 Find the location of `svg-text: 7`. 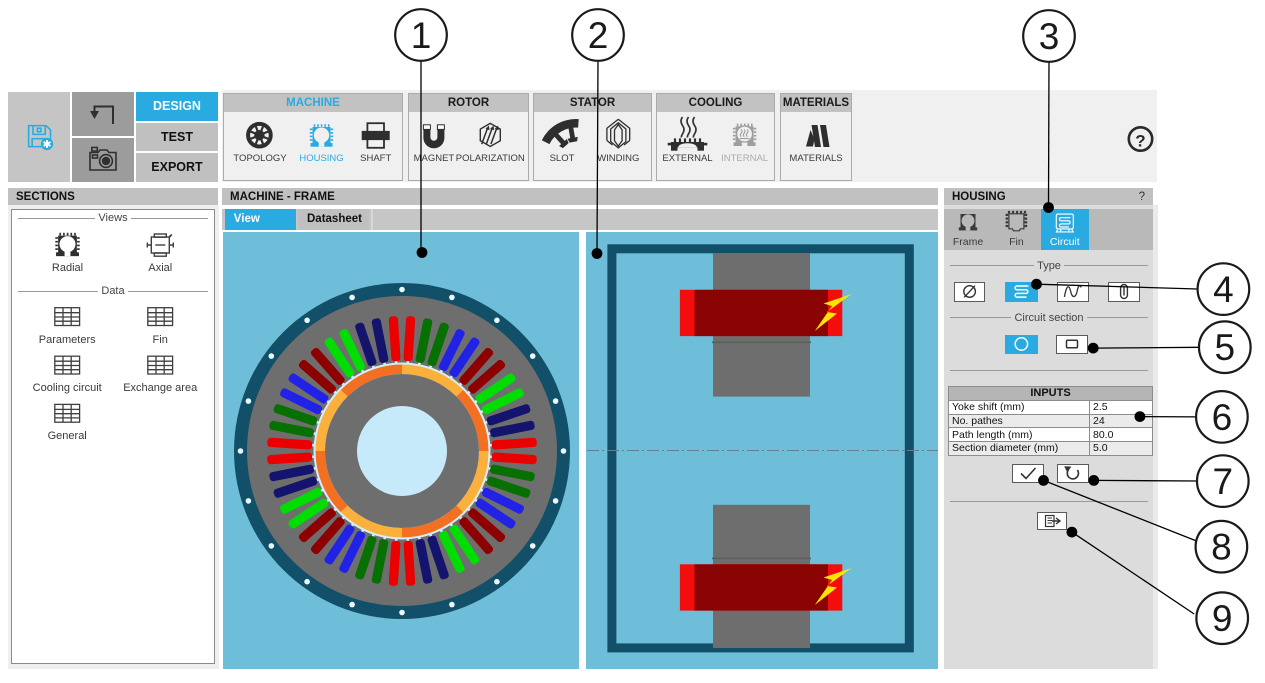

svg-text: 7 is located at coordinates (1223, 481).